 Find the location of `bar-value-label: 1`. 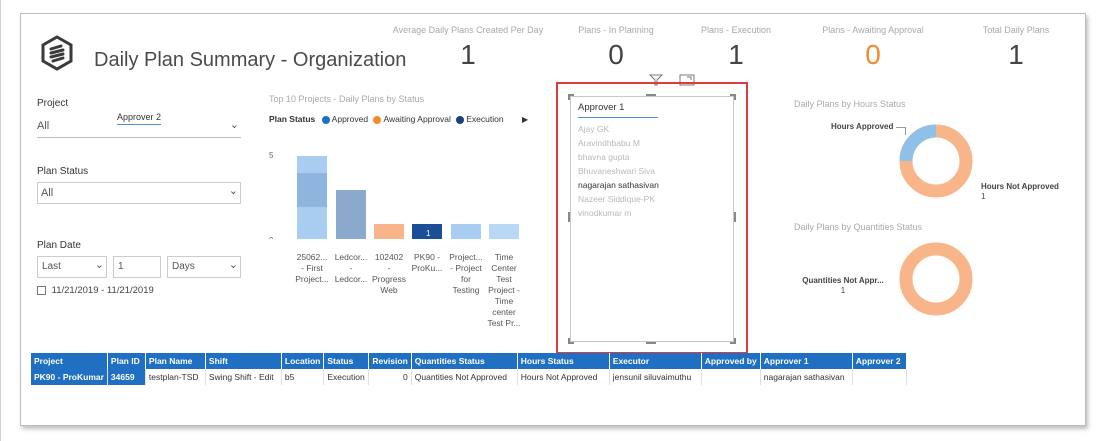

bar-value-label: 1 is located at coordinates (428, 233).